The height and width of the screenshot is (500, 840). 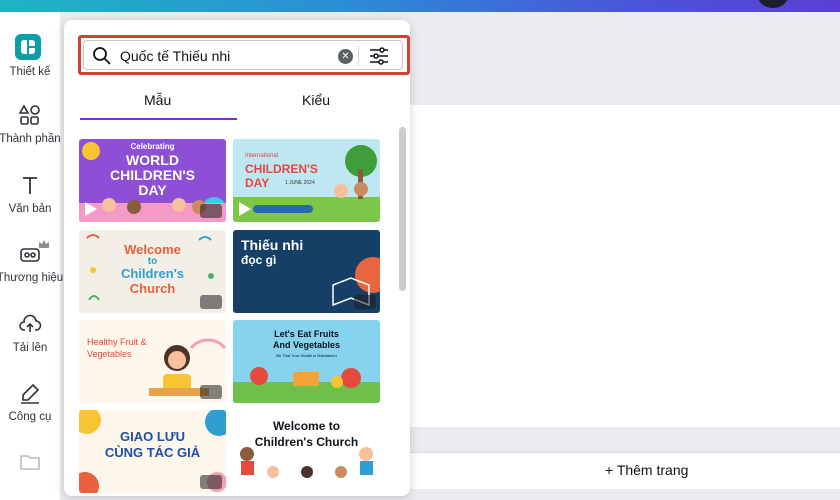 I want to click on template-thumbnail: Thiếu nhi đọc gì, so click(x=306, y=271).